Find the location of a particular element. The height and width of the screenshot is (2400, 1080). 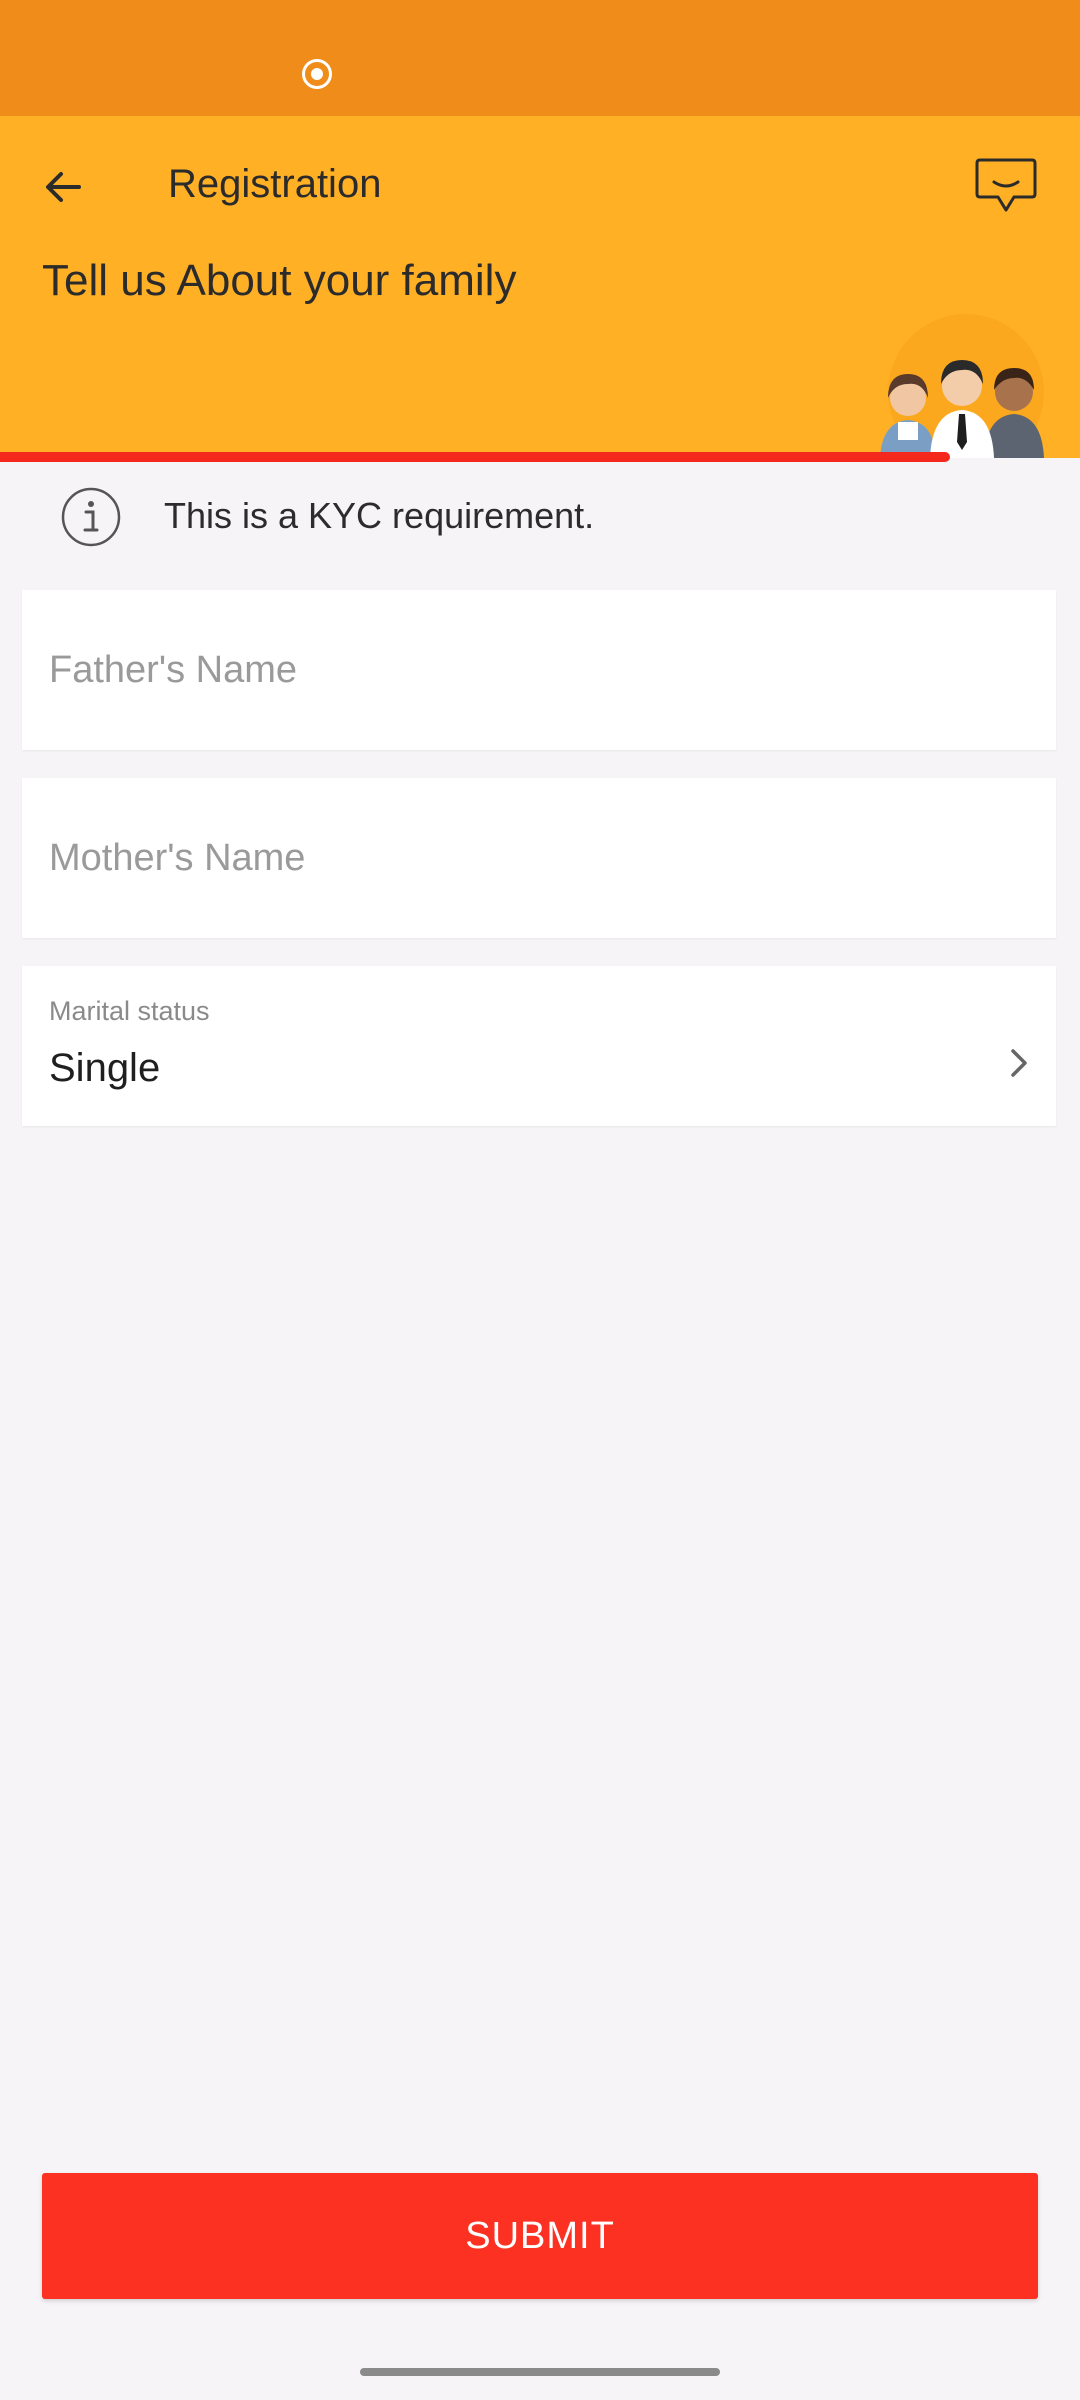

chat-bubble-icon is located at coordinates (1006, 185).